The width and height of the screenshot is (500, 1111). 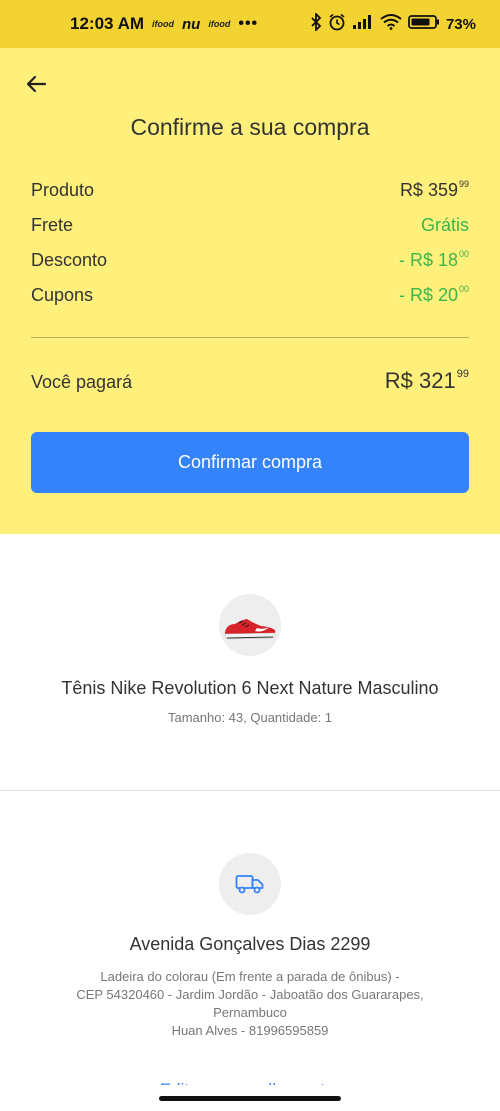 I want to click on discount-cents: 00, so click(x=463, y=254).